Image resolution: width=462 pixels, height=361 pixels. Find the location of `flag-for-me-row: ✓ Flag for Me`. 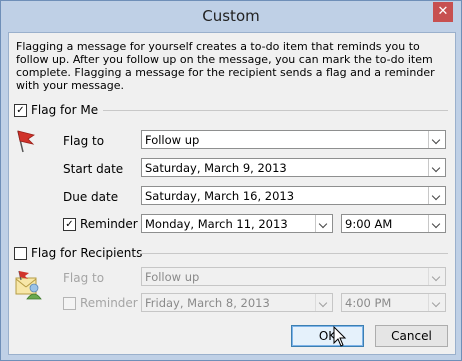

flag-for-me-row: ✓ Flag for Me is located at coordinates (56, 110).